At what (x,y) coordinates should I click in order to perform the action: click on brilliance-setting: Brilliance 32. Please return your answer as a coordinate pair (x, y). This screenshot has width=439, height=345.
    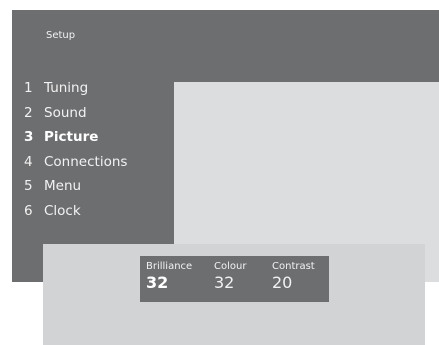
    Looking at the image, I should click on (169, 277).